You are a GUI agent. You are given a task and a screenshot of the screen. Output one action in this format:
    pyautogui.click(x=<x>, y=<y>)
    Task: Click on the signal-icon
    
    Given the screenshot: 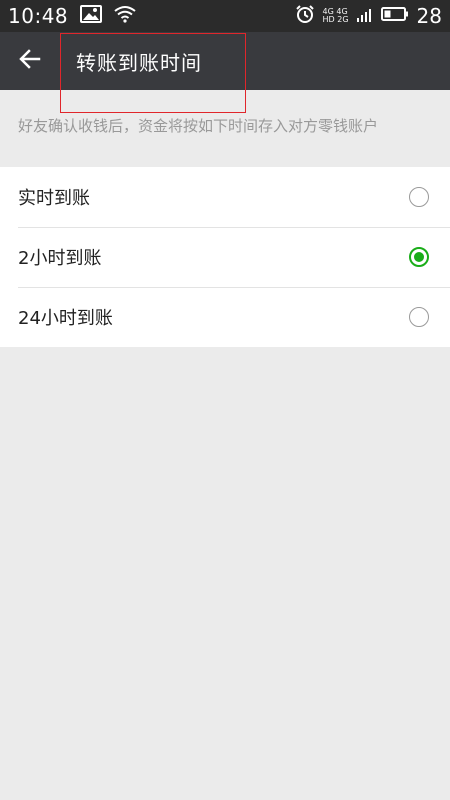 What is the action you would take?
    pyautogui.click(x=364, y=16)
    